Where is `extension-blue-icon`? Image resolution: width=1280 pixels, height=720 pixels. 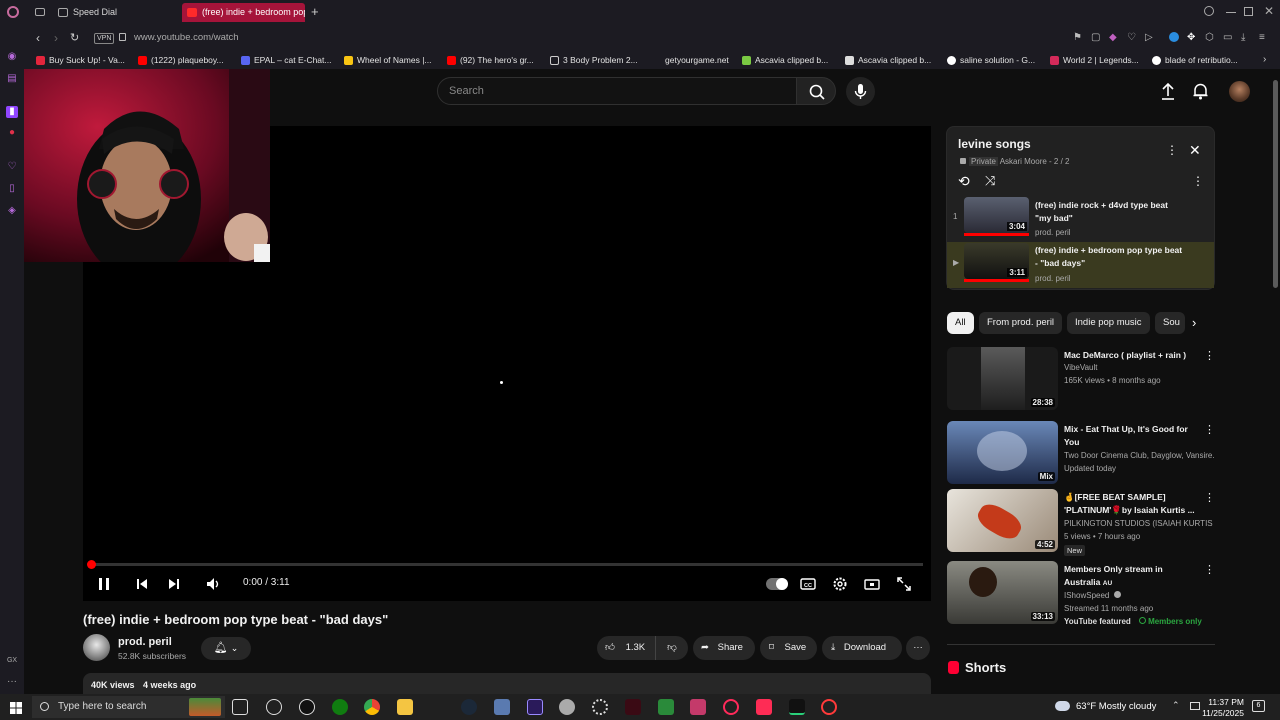
extension-blue-icon is located at coordinates (1174, 37).